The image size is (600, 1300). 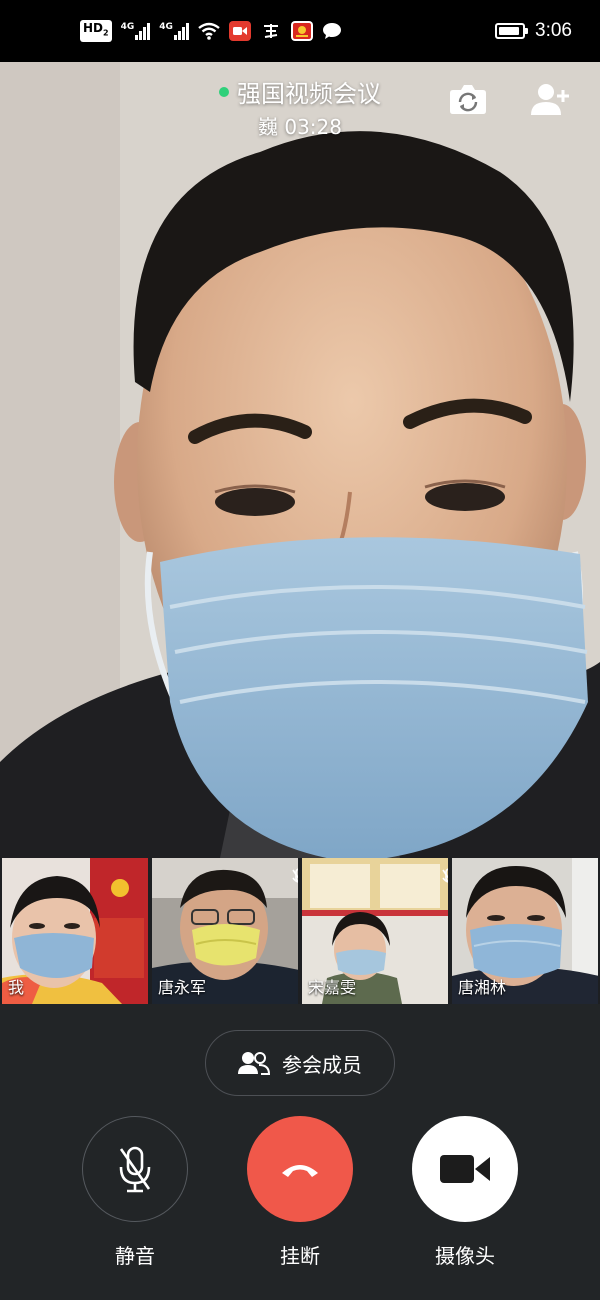 I want to click on mute-control: 静音, so click(x=135, y=1192).